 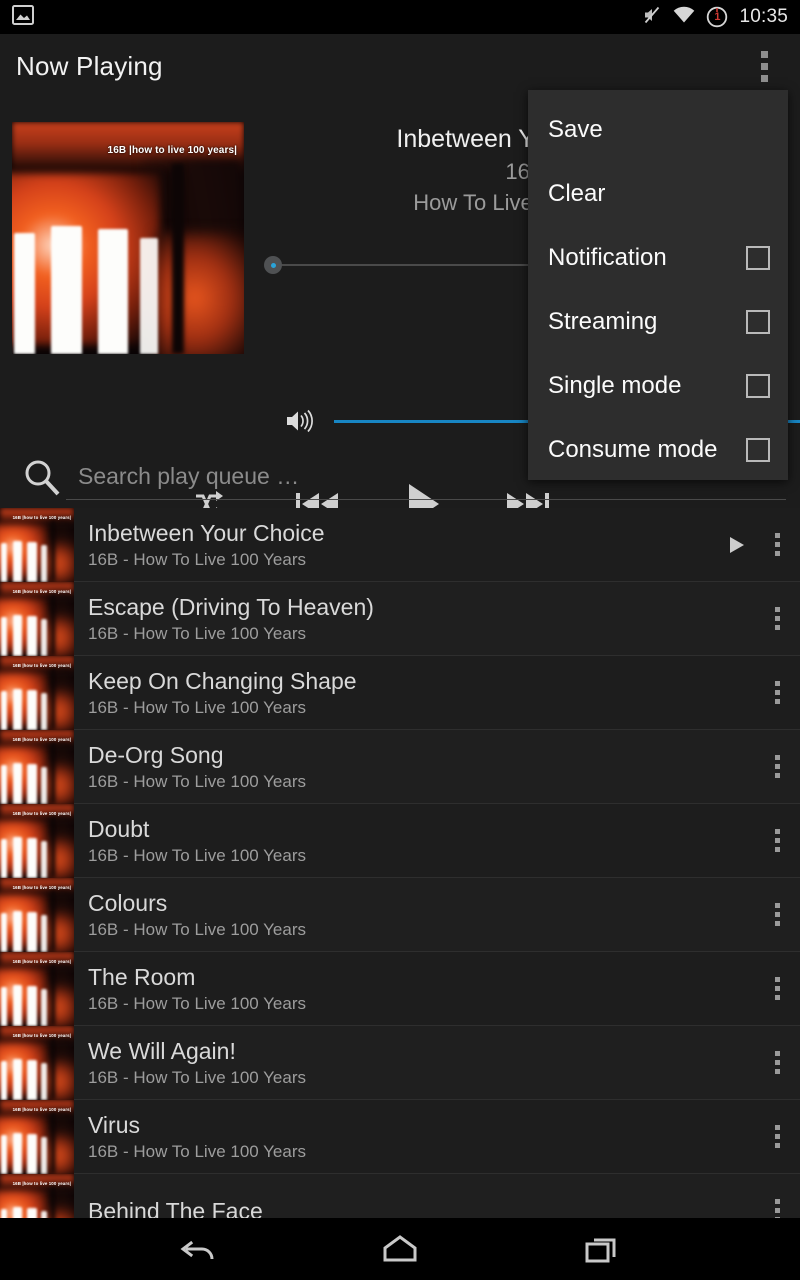 What do you see at coordinates (633, 449) in the screenshot?
I see `menu-item-label: Consume mode` at bounding box center [633, 449].